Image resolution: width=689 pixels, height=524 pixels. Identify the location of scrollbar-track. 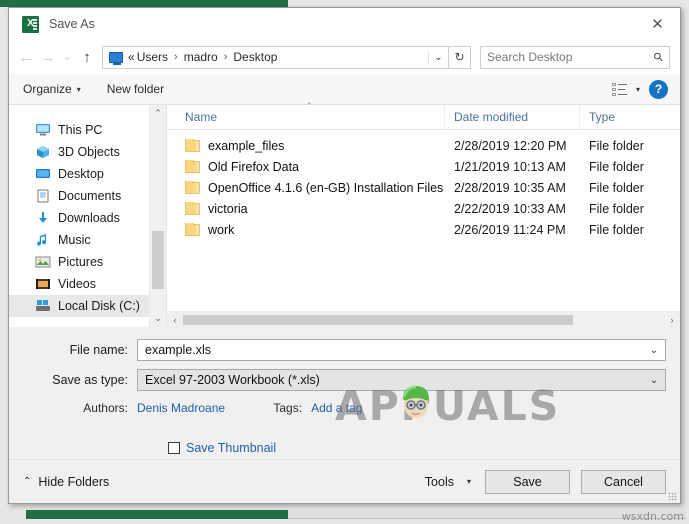
(158, 216).